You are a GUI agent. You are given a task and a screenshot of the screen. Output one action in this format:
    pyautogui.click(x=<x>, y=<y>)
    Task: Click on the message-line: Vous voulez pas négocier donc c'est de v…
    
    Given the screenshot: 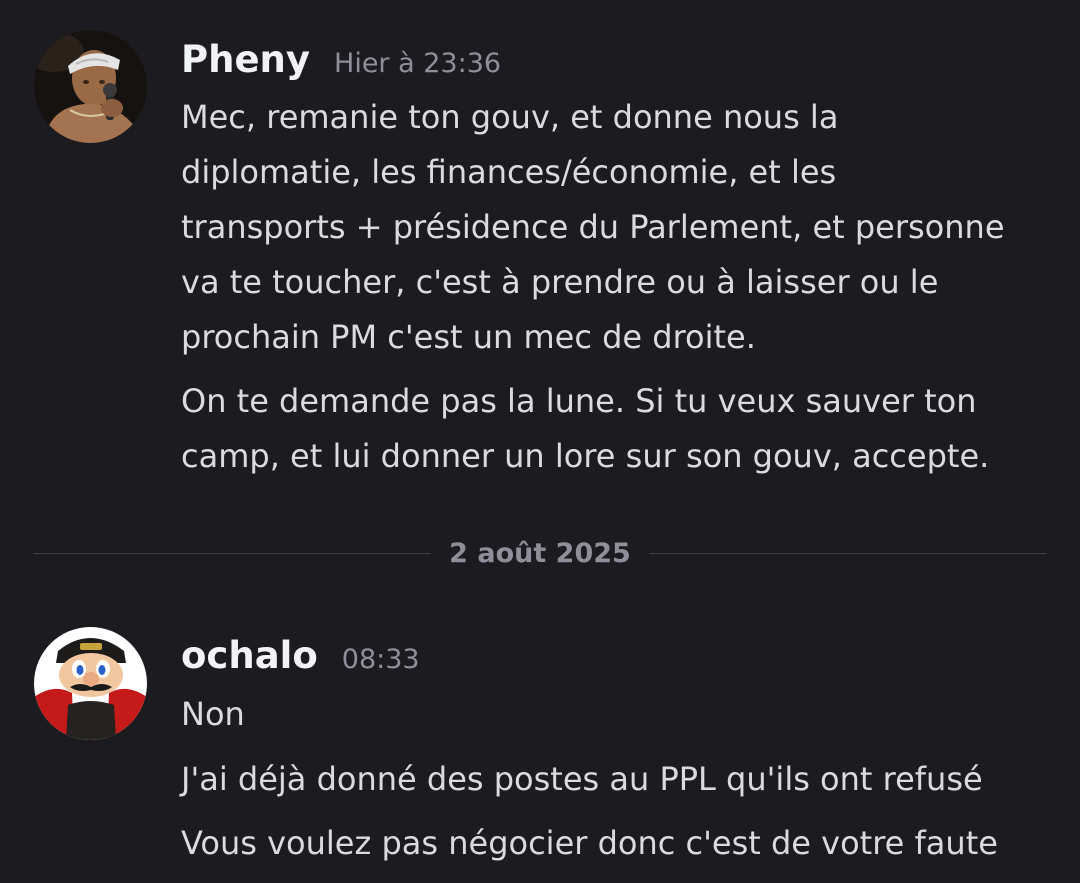 What is the action you would take?
    pyautogui.click(x=589, y=843)
    